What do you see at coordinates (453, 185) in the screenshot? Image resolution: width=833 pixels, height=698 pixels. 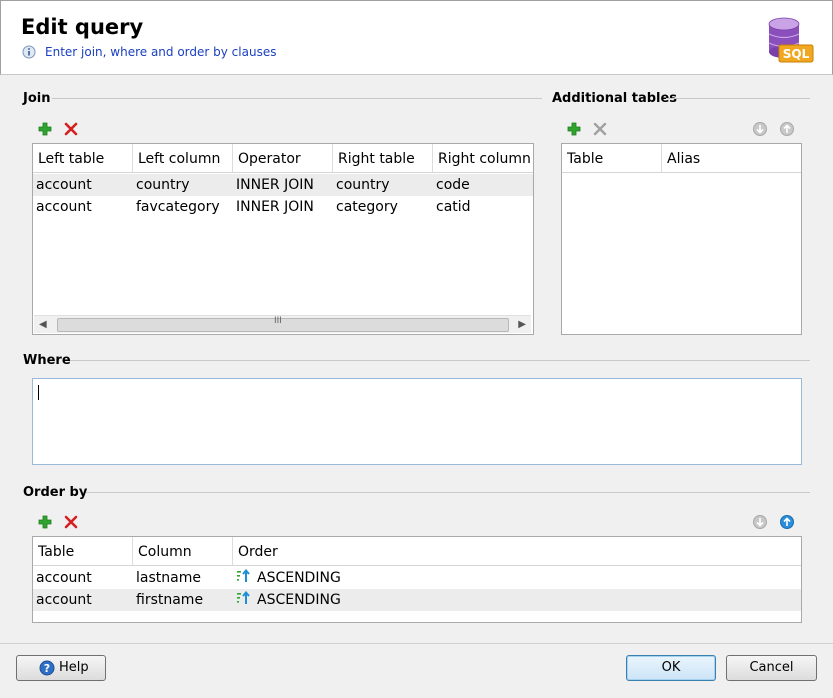 I see `cell-right-column: code` at bounding box center [453, 185].